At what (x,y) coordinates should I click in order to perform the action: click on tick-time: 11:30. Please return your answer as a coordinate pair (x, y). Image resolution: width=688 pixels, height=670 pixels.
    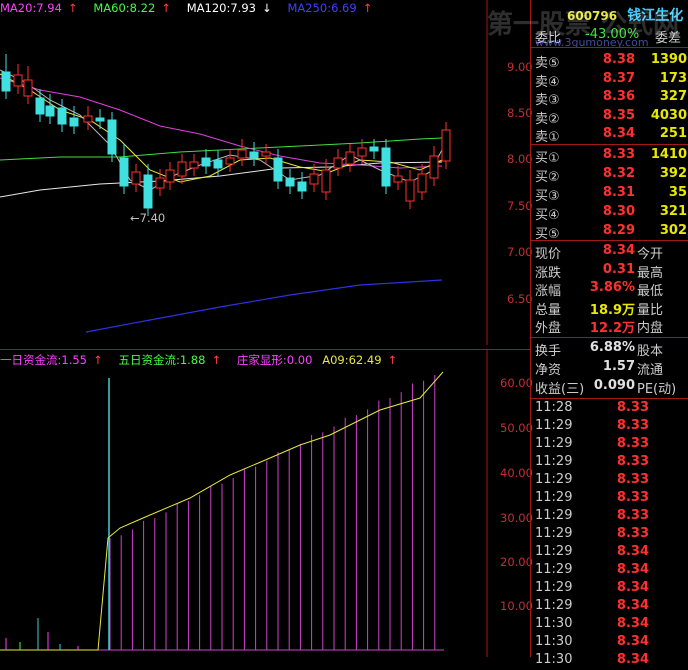
    Looking at the image, I should click on (554, 659).